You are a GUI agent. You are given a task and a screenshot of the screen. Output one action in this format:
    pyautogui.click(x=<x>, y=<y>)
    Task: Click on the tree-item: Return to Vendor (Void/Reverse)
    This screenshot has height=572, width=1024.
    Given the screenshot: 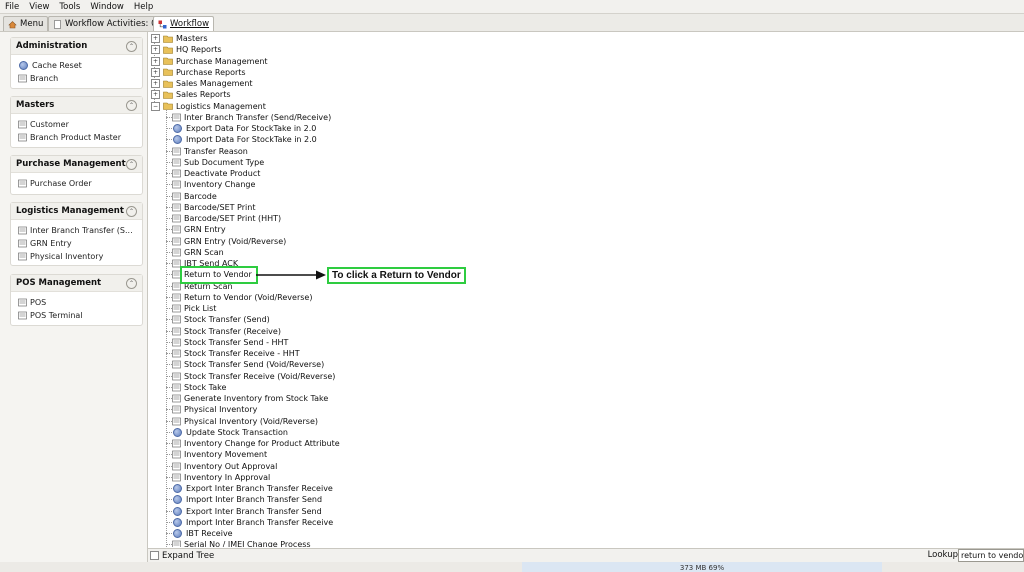 What is the action you would take?
    pyautogui.click(x=242, y=297)
    